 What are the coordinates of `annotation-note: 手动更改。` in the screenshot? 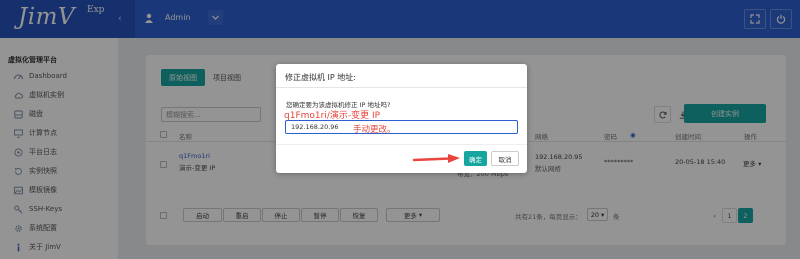 It's located at (374, 130).